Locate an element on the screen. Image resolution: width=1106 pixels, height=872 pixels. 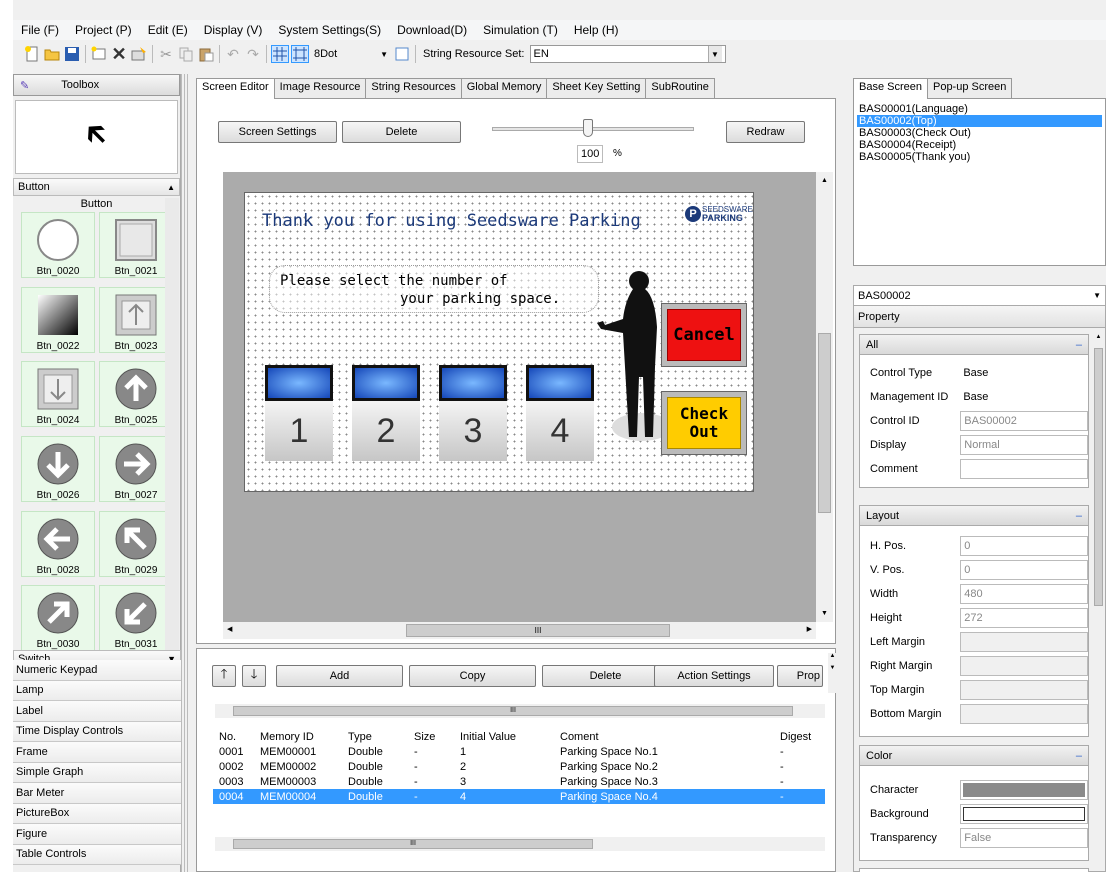
control-id-field: BAS00002 is located at coordinates (1024, 421).